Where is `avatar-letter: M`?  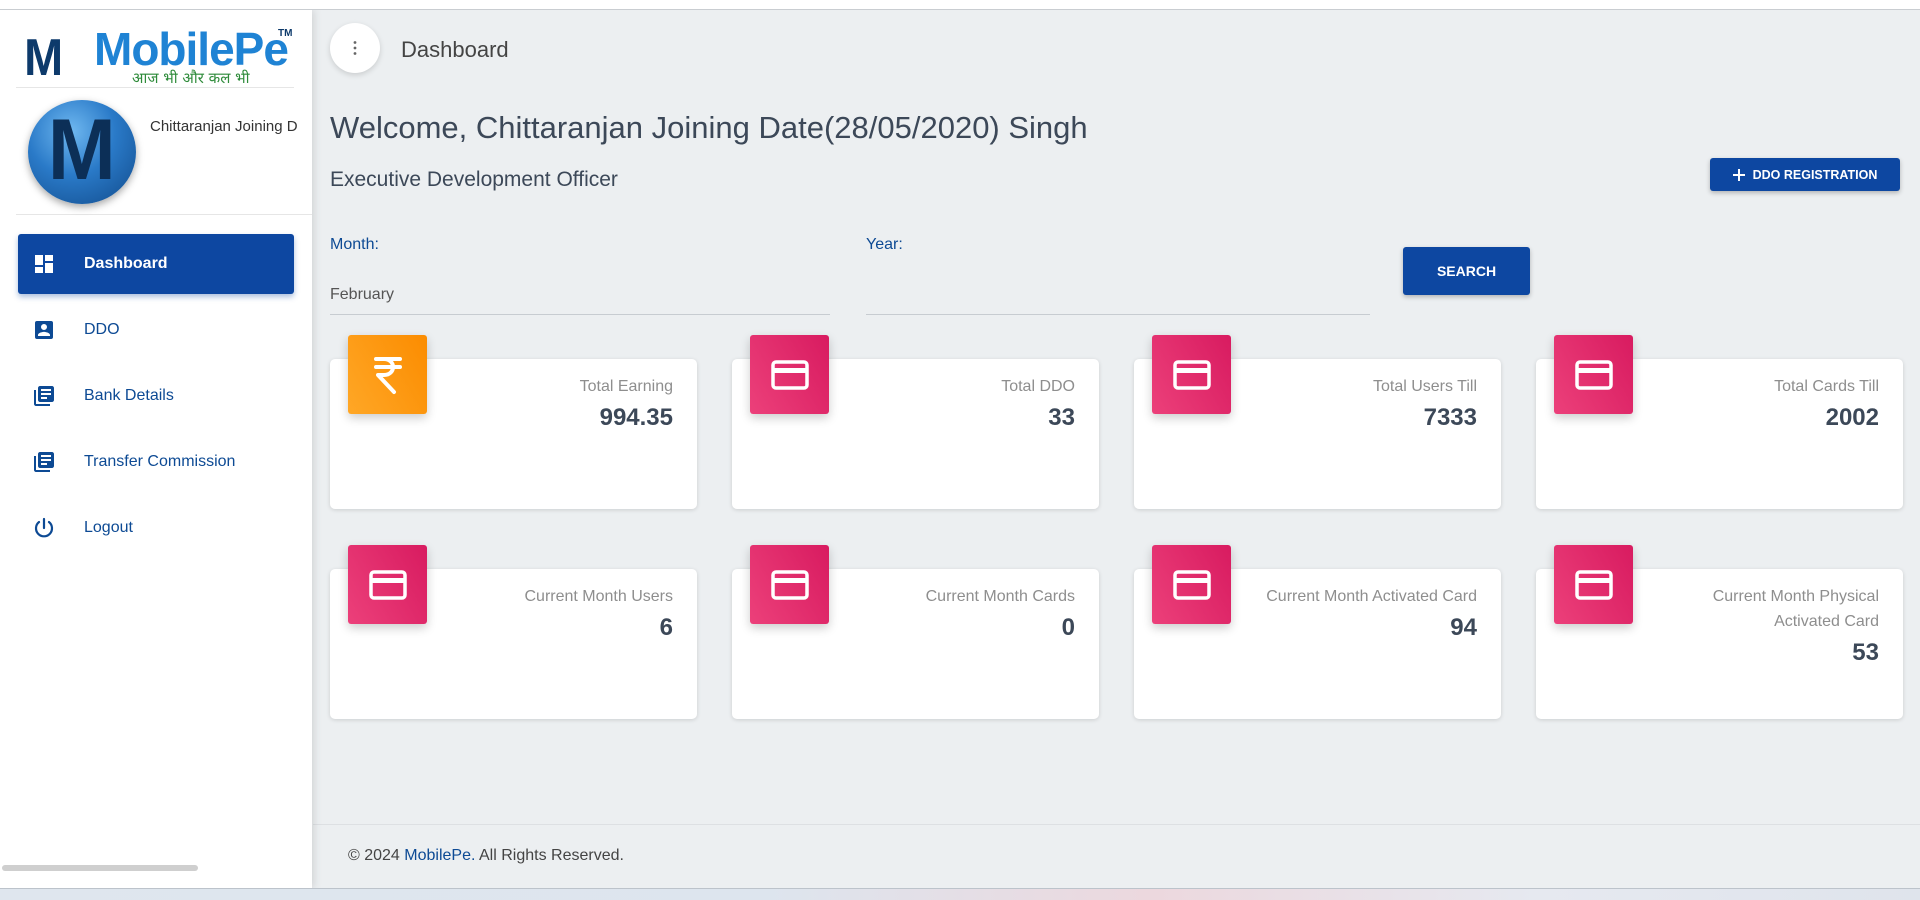 avatar-letter: M is located at coordinates (82, 149).